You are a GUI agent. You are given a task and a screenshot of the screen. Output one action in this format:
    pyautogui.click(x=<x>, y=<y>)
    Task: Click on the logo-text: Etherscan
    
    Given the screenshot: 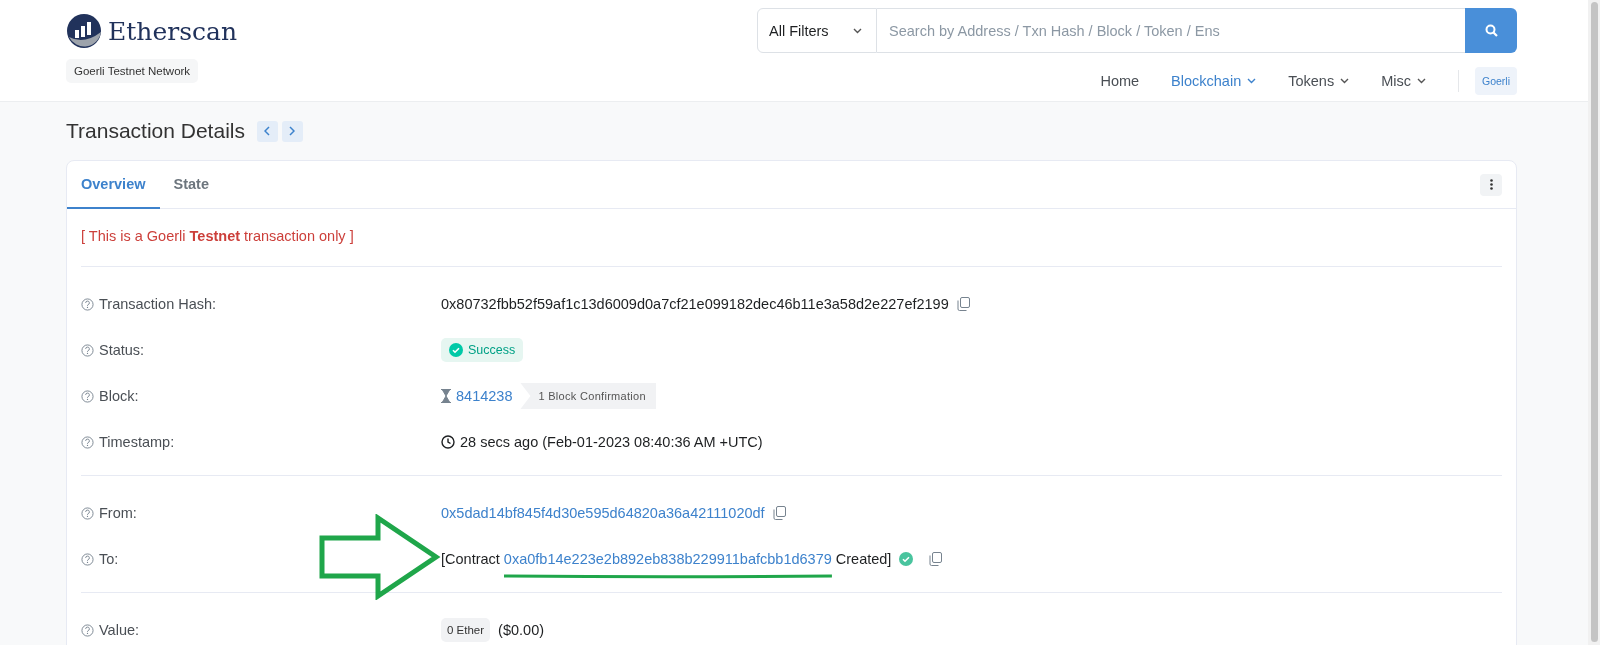 What is the action you would take?
    pyautogui.click(x=172, y=31)
    